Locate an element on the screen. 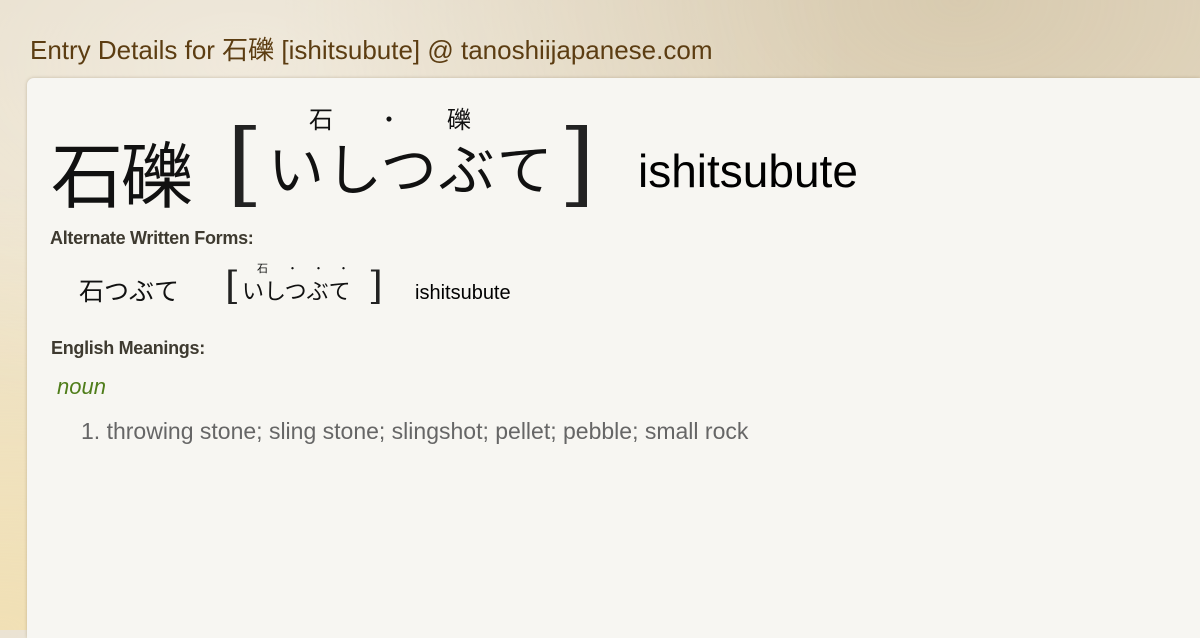  part-of-speech: noun is located at coordinates (81, 386).